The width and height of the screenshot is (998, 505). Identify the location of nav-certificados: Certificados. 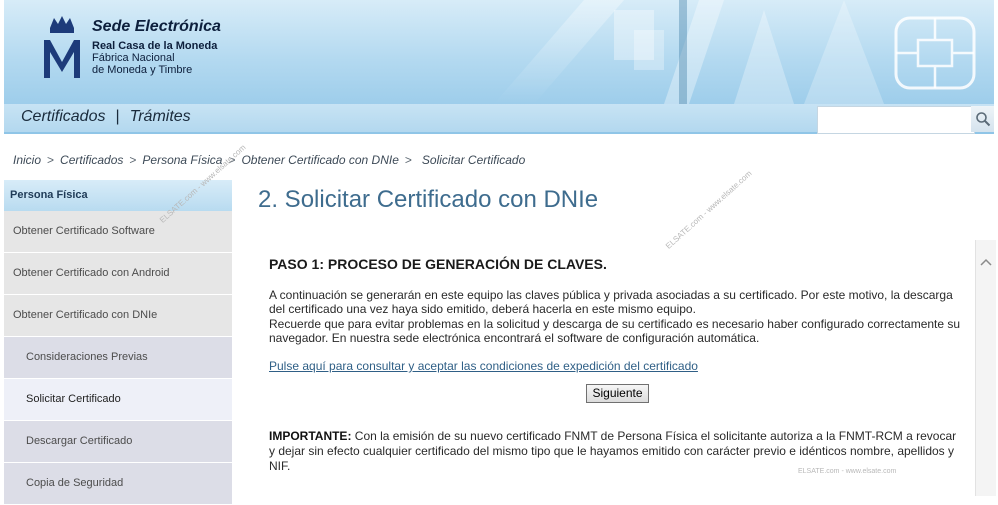
(63, 117).